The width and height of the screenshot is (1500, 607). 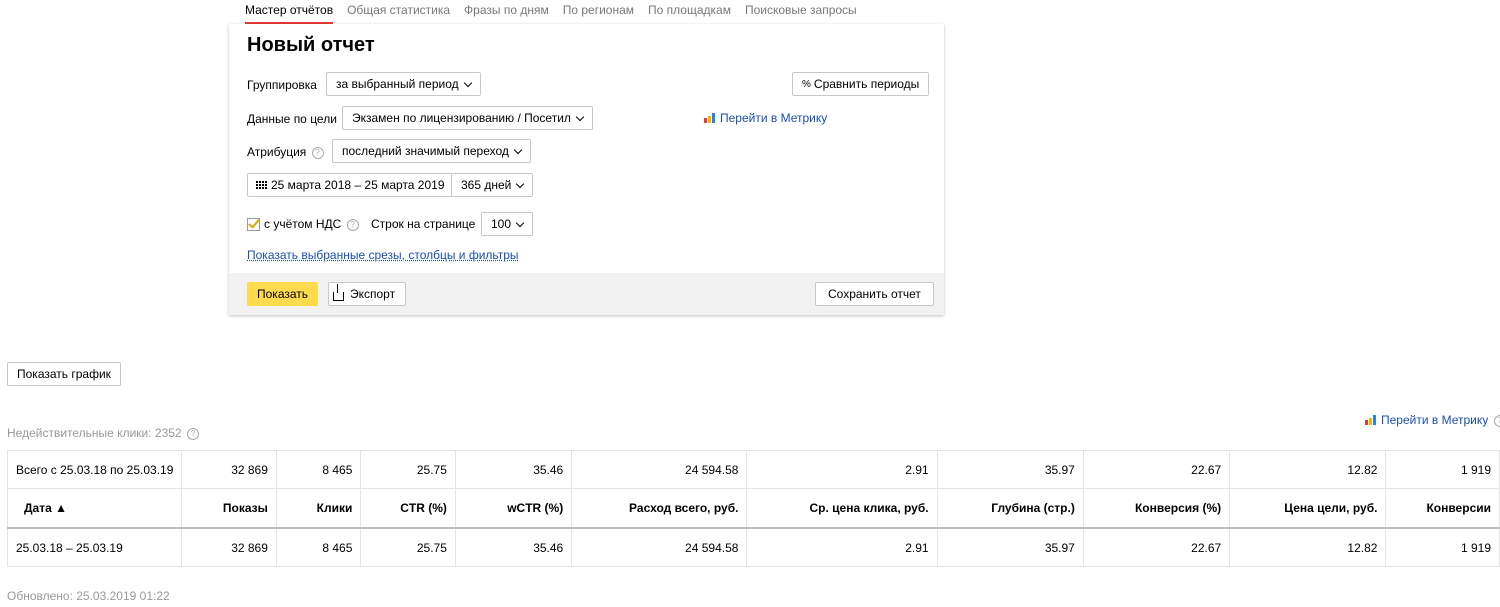 I want to click on tab-by-region: По регионам, so click(x=598, y=12).